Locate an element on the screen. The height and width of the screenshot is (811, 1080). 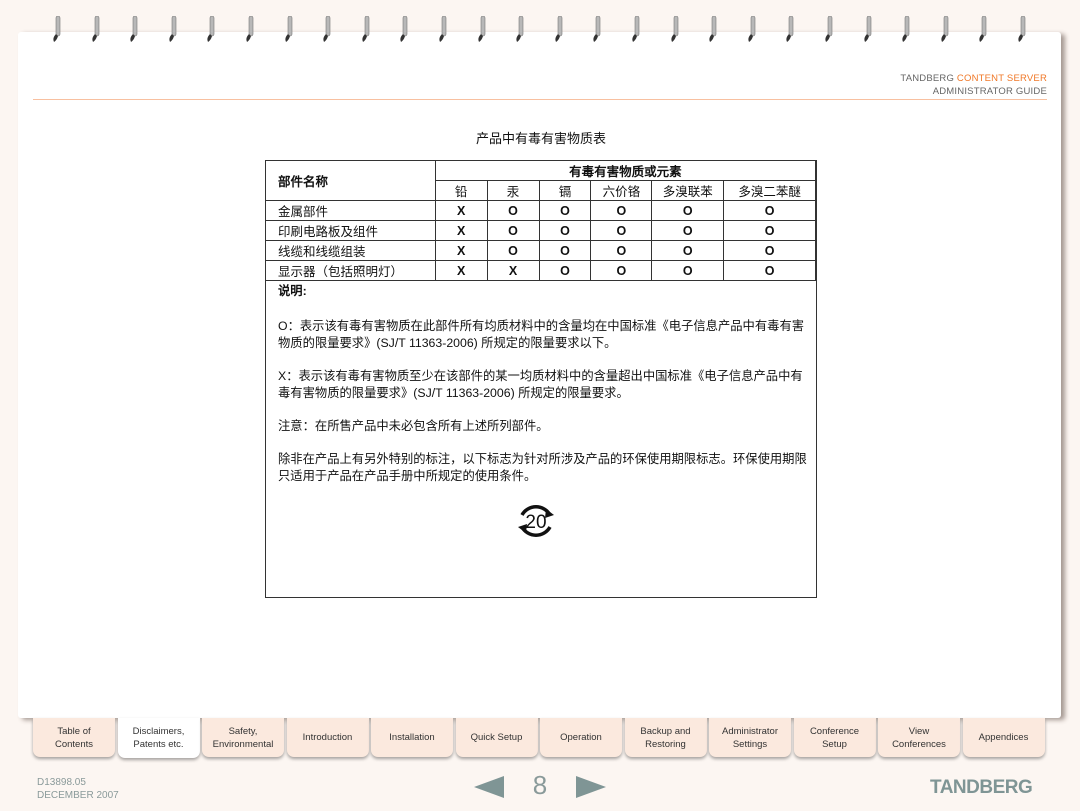
tab-label: Conference Setup is located at coordinates (834, 737).